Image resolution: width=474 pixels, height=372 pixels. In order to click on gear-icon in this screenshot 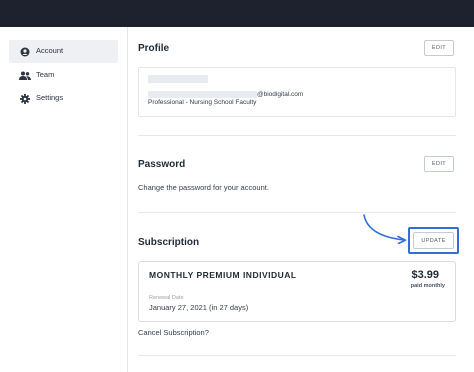, I will do `click(24, 98)`.